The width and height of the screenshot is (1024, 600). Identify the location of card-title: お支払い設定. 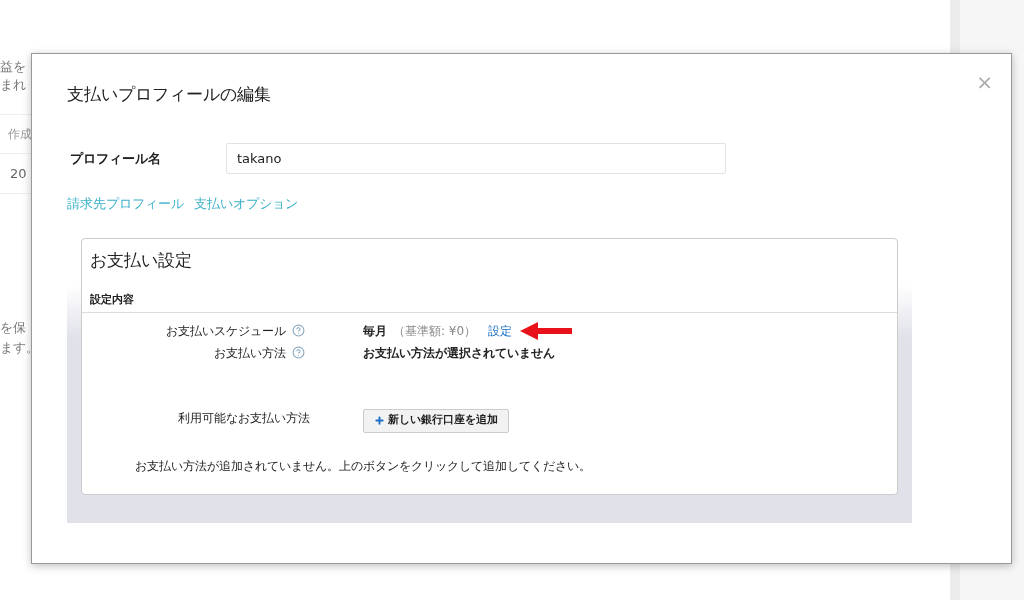
(141, 260).